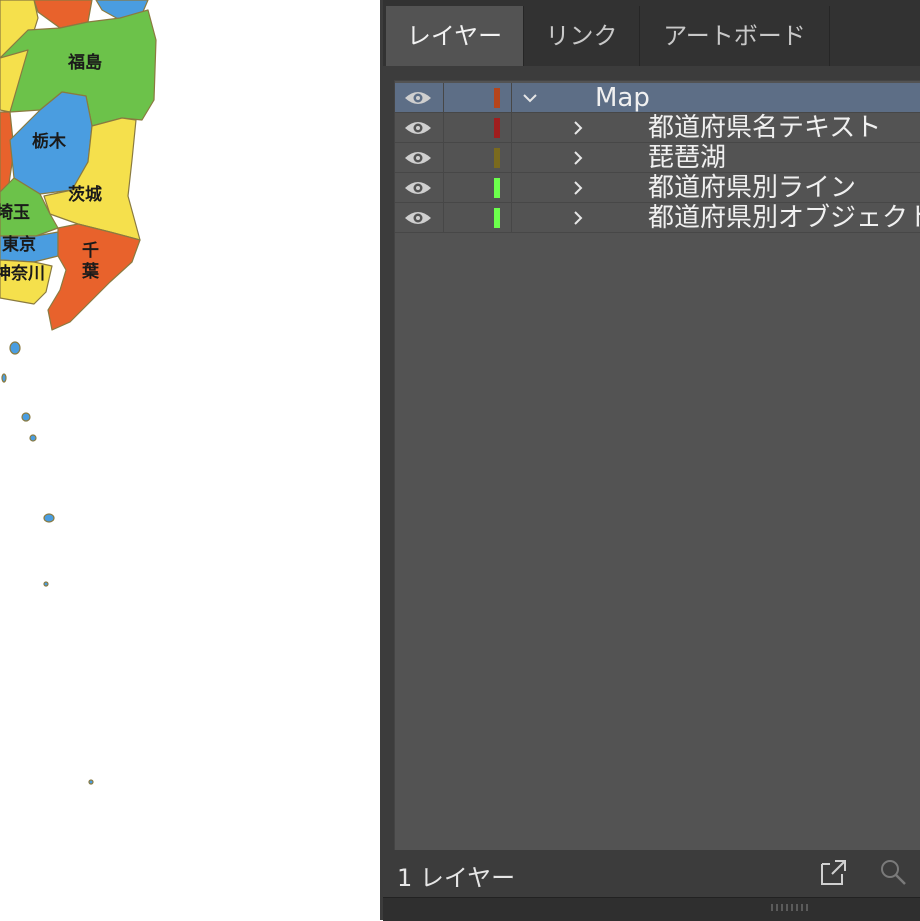  Describe the element at coordinates (455, 36) in the screenshot. I see `tab-layers: レイヤー` at that location.